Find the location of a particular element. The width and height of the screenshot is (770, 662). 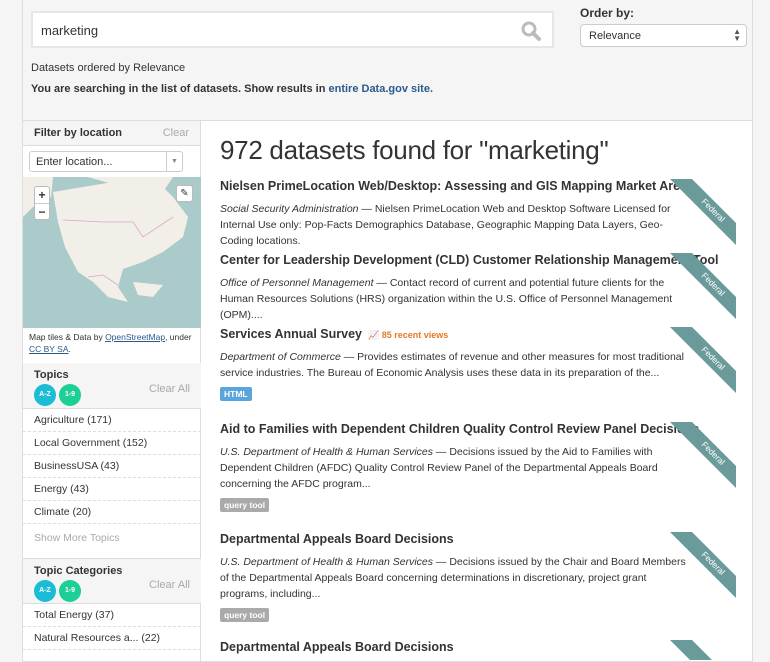

result-item: Departmental Appeals Board Decisions is located at coordinates (480, 650).